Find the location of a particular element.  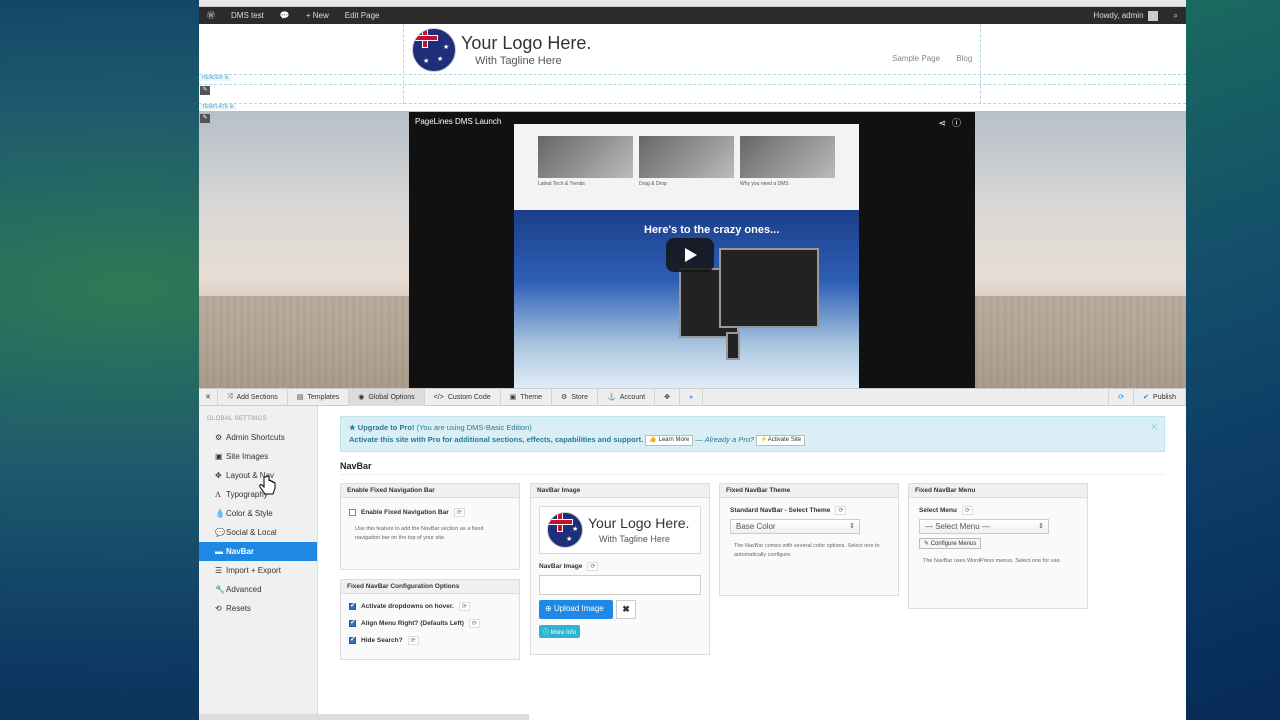

field-label: Standard NavBar - Select Theme is located at coordinates (780, 510).